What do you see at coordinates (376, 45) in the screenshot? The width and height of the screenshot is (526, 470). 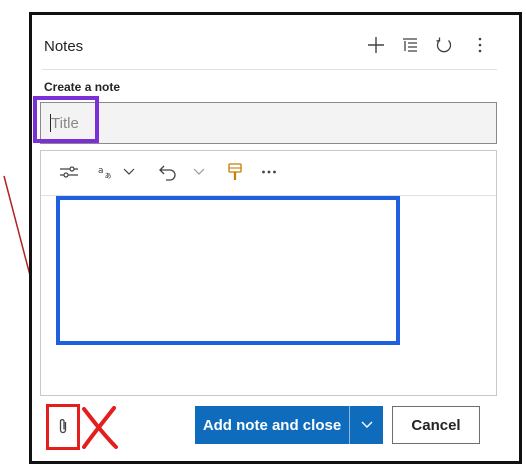 I see `add-icon` at bounding box center [376, 45].